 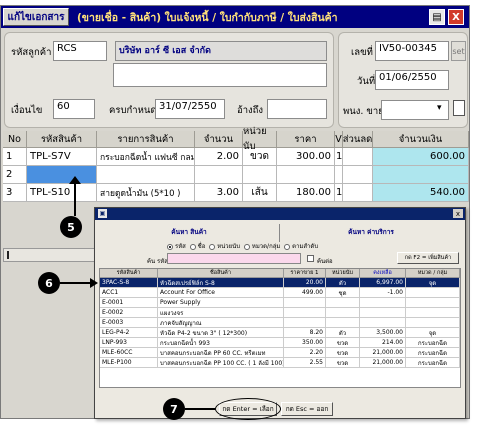 What do you see at coordinates (75, 180) in the screenshot?
I see `callout-5-arrow` at bounding box center [75, 180].